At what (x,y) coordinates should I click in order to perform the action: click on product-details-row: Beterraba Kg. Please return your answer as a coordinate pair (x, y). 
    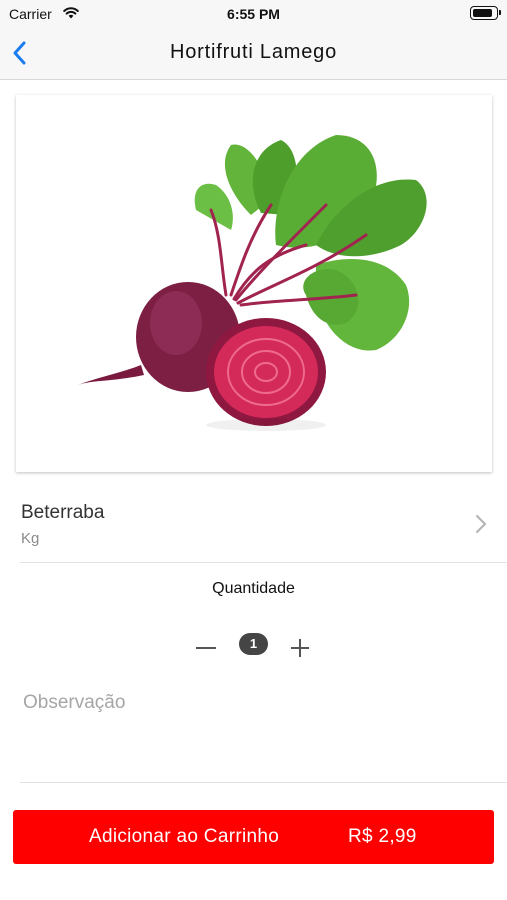
    Looking at the image, I should click on (253, 526).